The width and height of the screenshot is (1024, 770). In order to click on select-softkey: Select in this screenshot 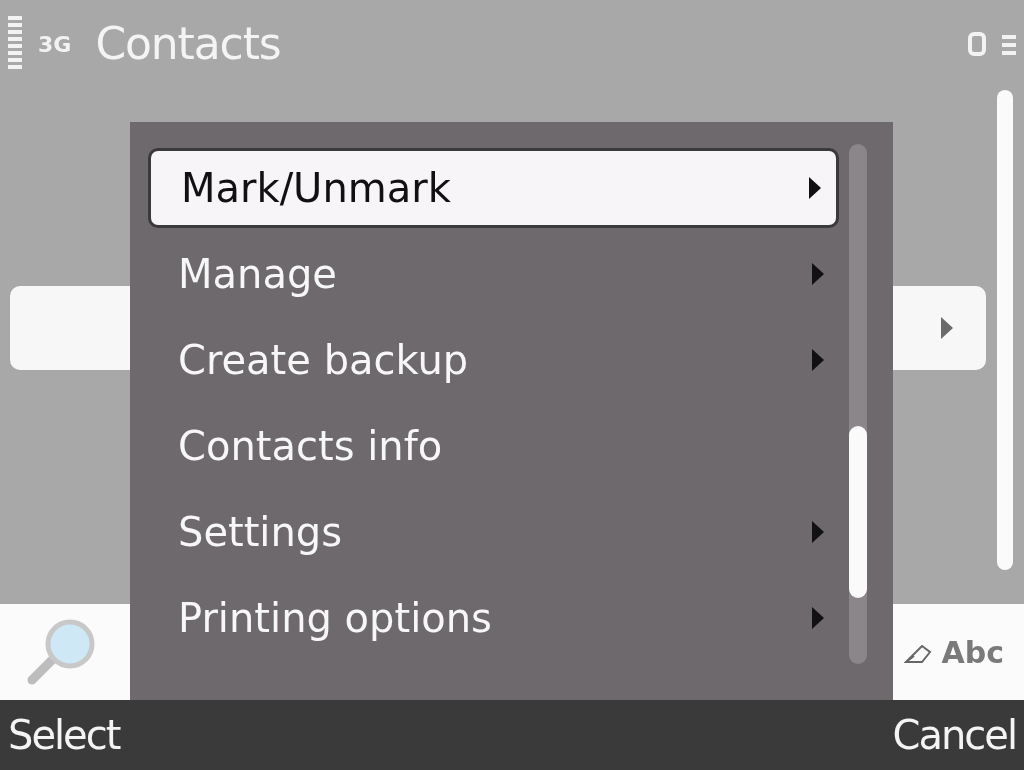, I will do `click(64, 735)`.